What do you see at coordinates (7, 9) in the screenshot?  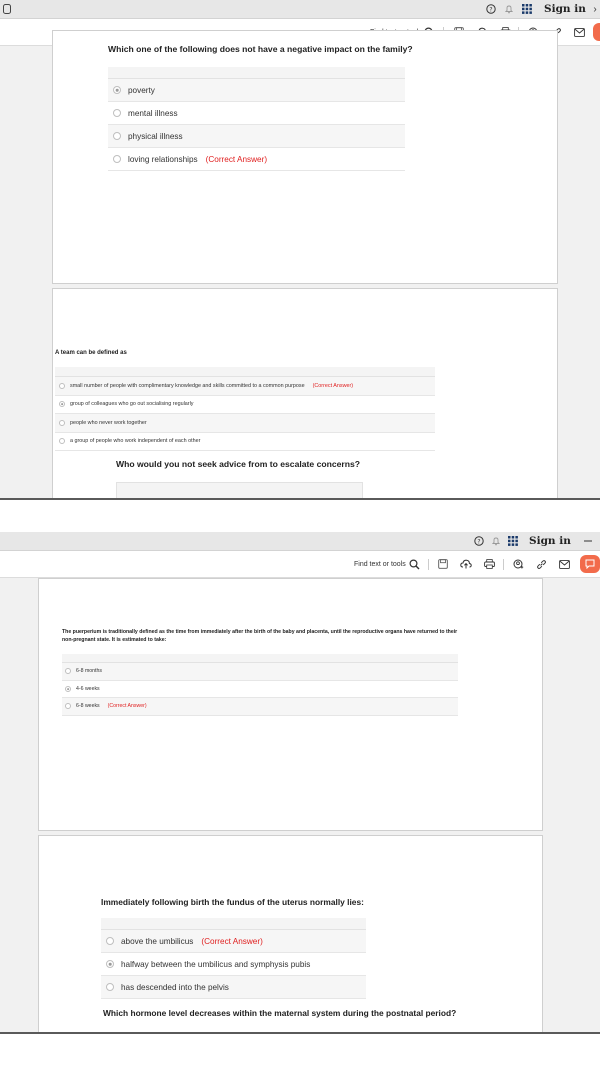 I see `window-control-icon` at bounding box center [7, 9].